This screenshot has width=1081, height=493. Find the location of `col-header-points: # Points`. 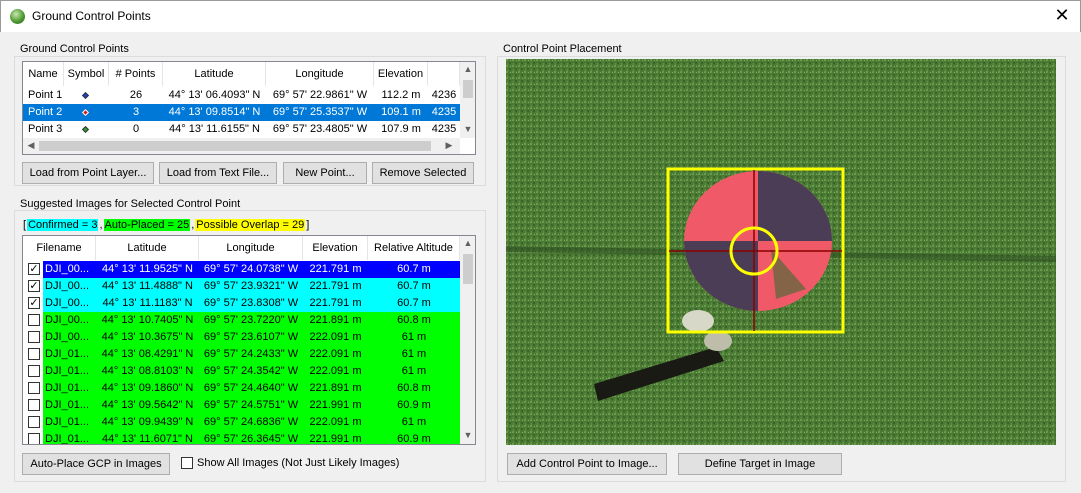

col-header-points: # Points is located at coordinates (136, 74).